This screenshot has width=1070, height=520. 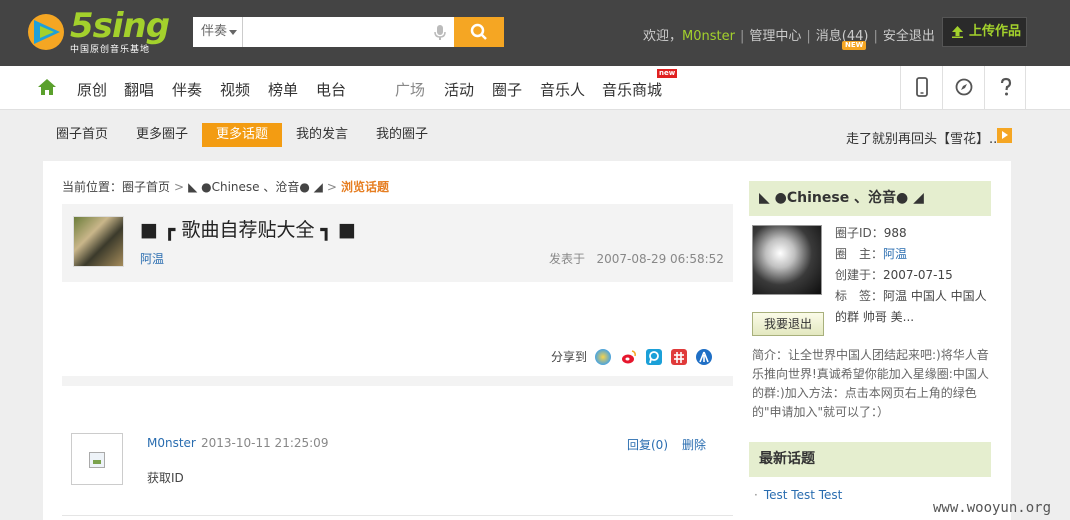 I want to click on nav-item-original: 原创, so click(x=92, y=89).